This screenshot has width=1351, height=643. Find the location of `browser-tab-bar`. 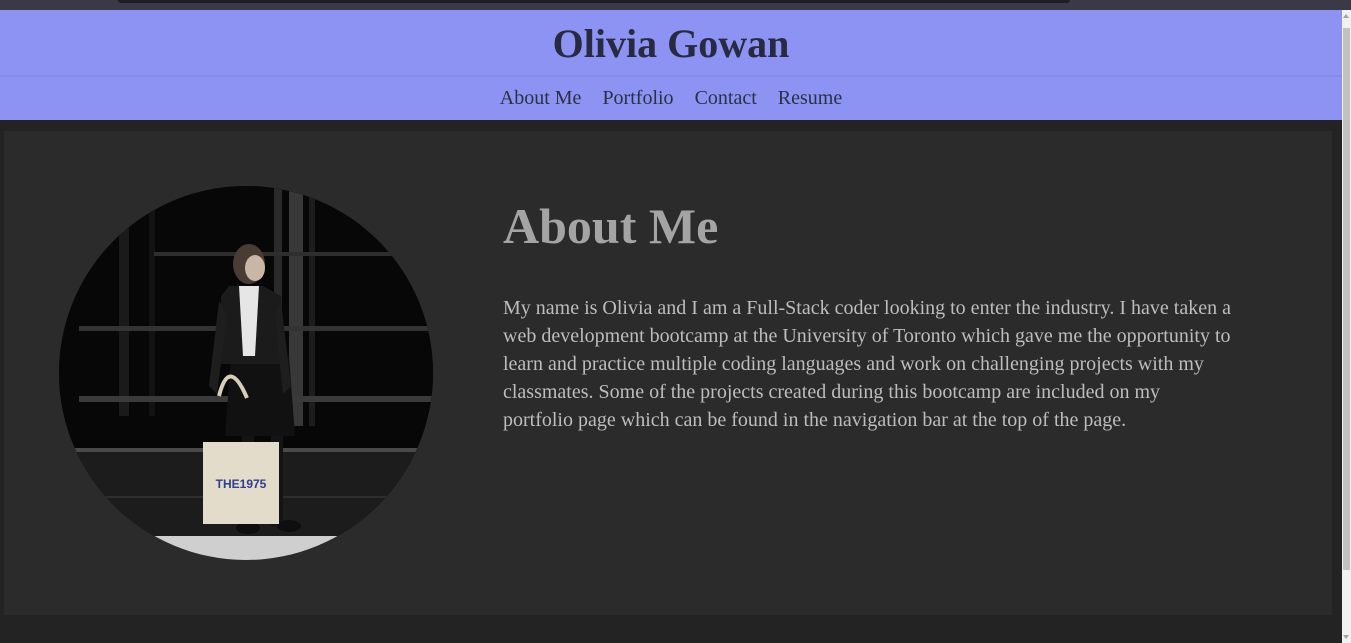

browser-tab-bar is located at coordinates (594, 1).